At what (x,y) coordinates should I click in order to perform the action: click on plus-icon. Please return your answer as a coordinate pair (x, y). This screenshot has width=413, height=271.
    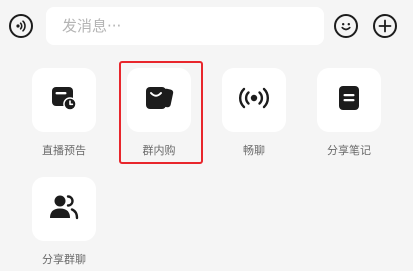
    Looking at the image, I should click on (385, 26).